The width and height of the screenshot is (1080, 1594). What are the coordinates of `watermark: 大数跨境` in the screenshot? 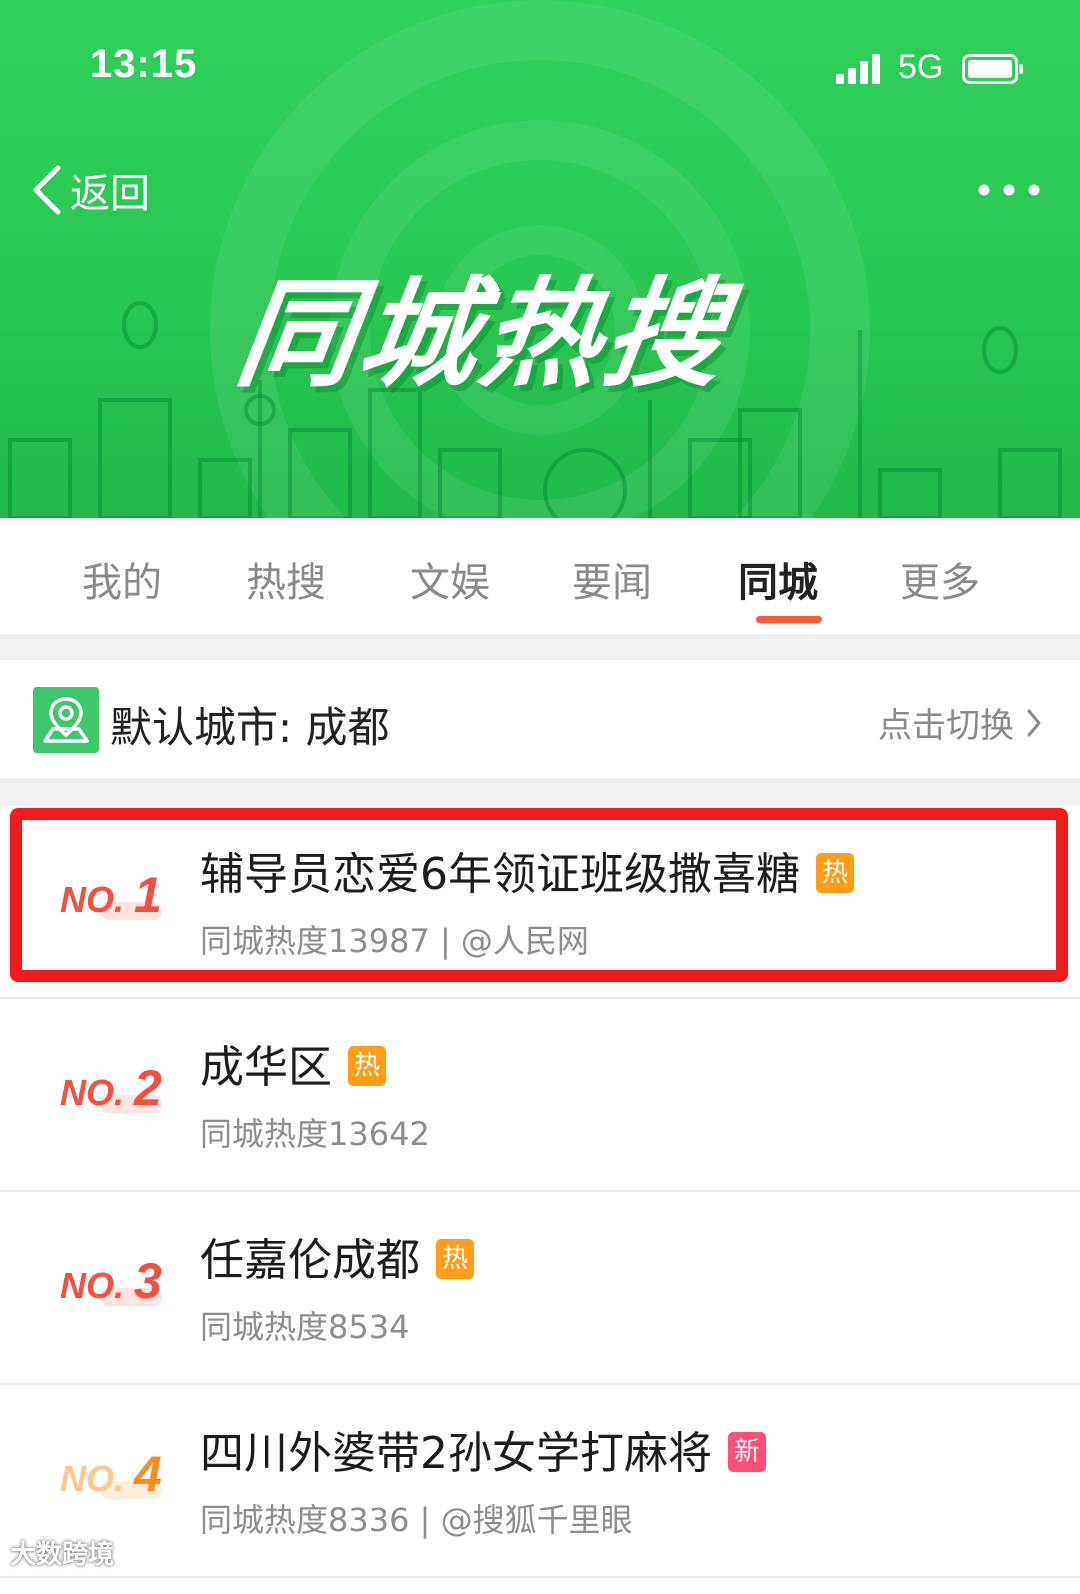 It's located at (62, 1555).